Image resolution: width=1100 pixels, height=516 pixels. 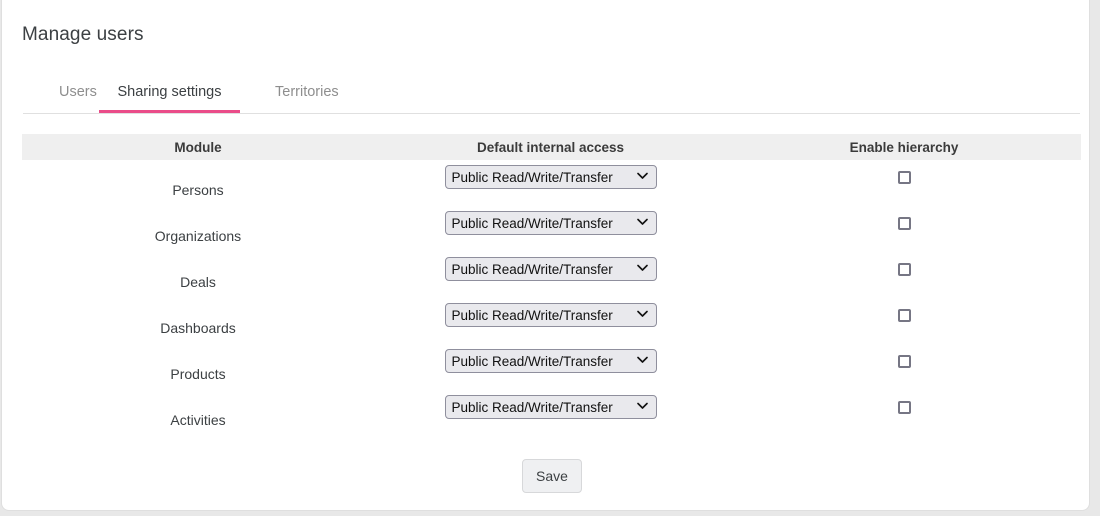 I want to click on tab-sharing-settings: Sharing settings, so click(x=169, y=94).